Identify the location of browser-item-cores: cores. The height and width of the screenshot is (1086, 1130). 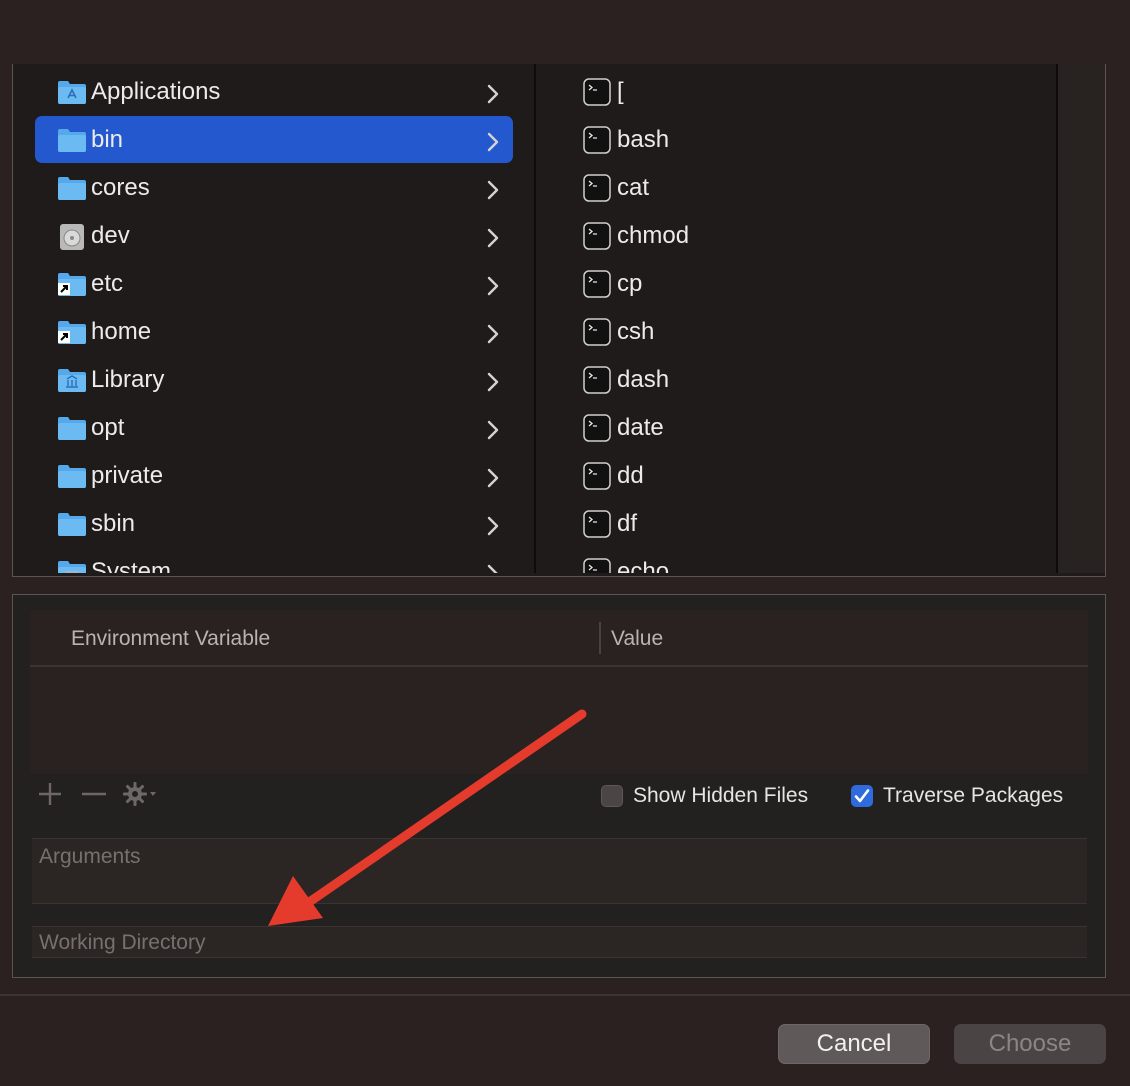
(274, 187).